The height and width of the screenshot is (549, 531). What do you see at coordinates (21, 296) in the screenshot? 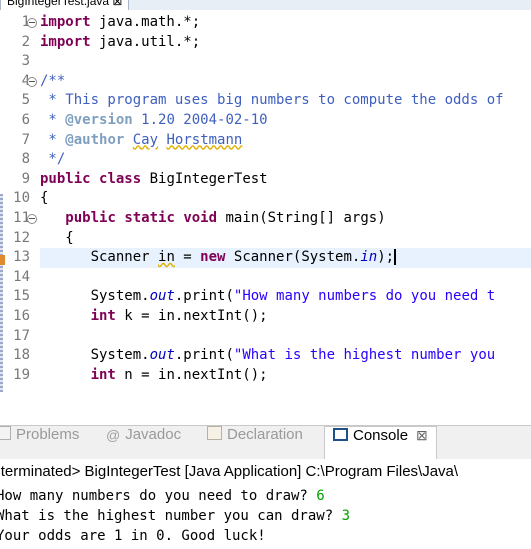
I see `line-number: 15` at bounding box center [21, 296].